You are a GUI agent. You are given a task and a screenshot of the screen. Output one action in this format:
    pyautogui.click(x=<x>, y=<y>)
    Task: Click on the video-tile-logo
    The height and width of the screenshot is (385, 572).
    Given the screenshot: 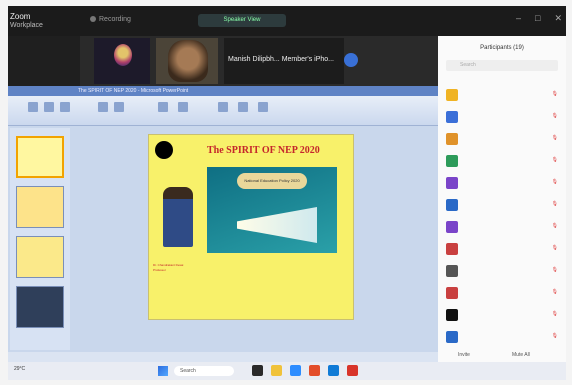 What is the action you would take?
    pyautogui.click(x=122, y=61)
    